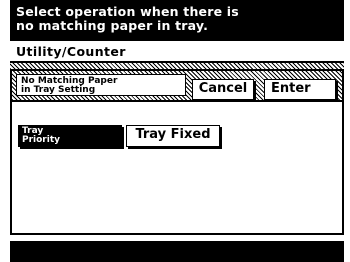 The height and width of the screenshot is (262, 350). What do you see at coordinates (112, 25) in the screenshot?
I see `instruction-line-2: no matching paper in tray.` at bounding box center [112, 25].